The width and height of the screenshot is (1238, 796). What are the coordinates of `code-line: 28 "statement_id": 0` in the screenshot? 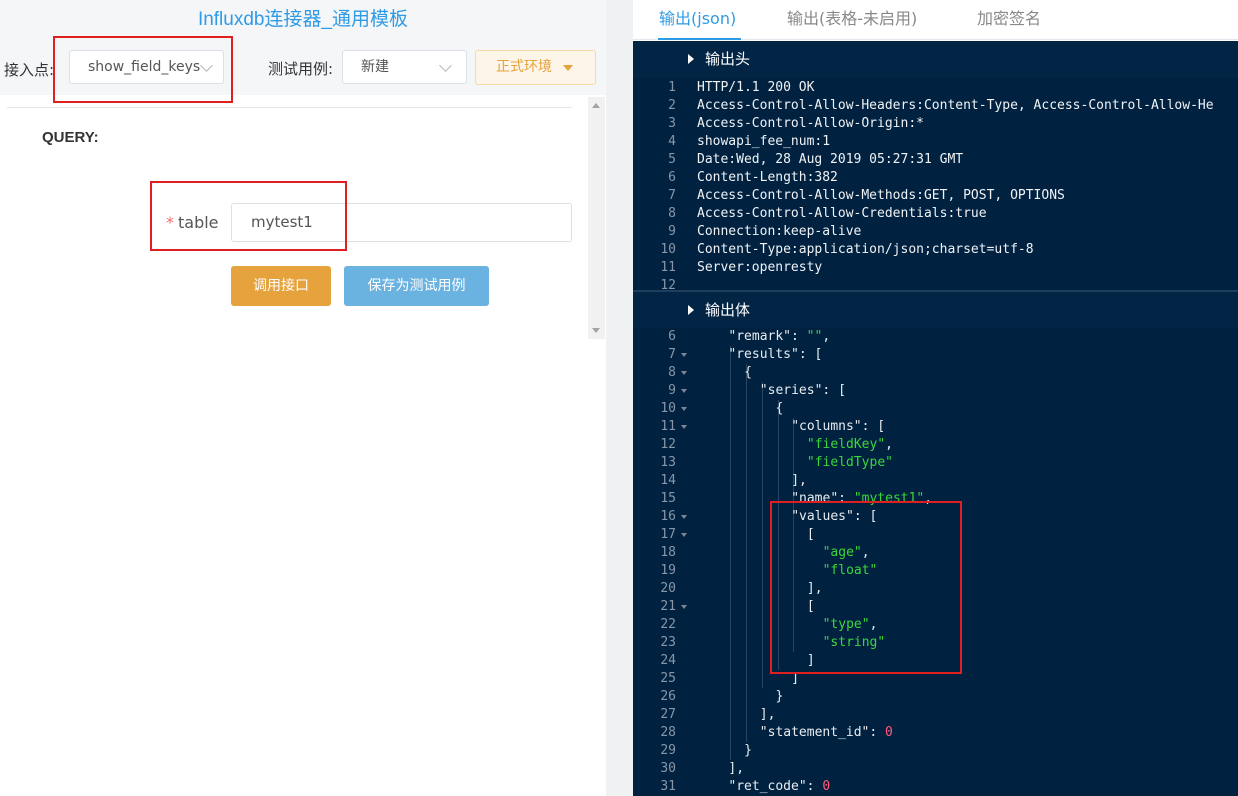 It's located at (935, 733).